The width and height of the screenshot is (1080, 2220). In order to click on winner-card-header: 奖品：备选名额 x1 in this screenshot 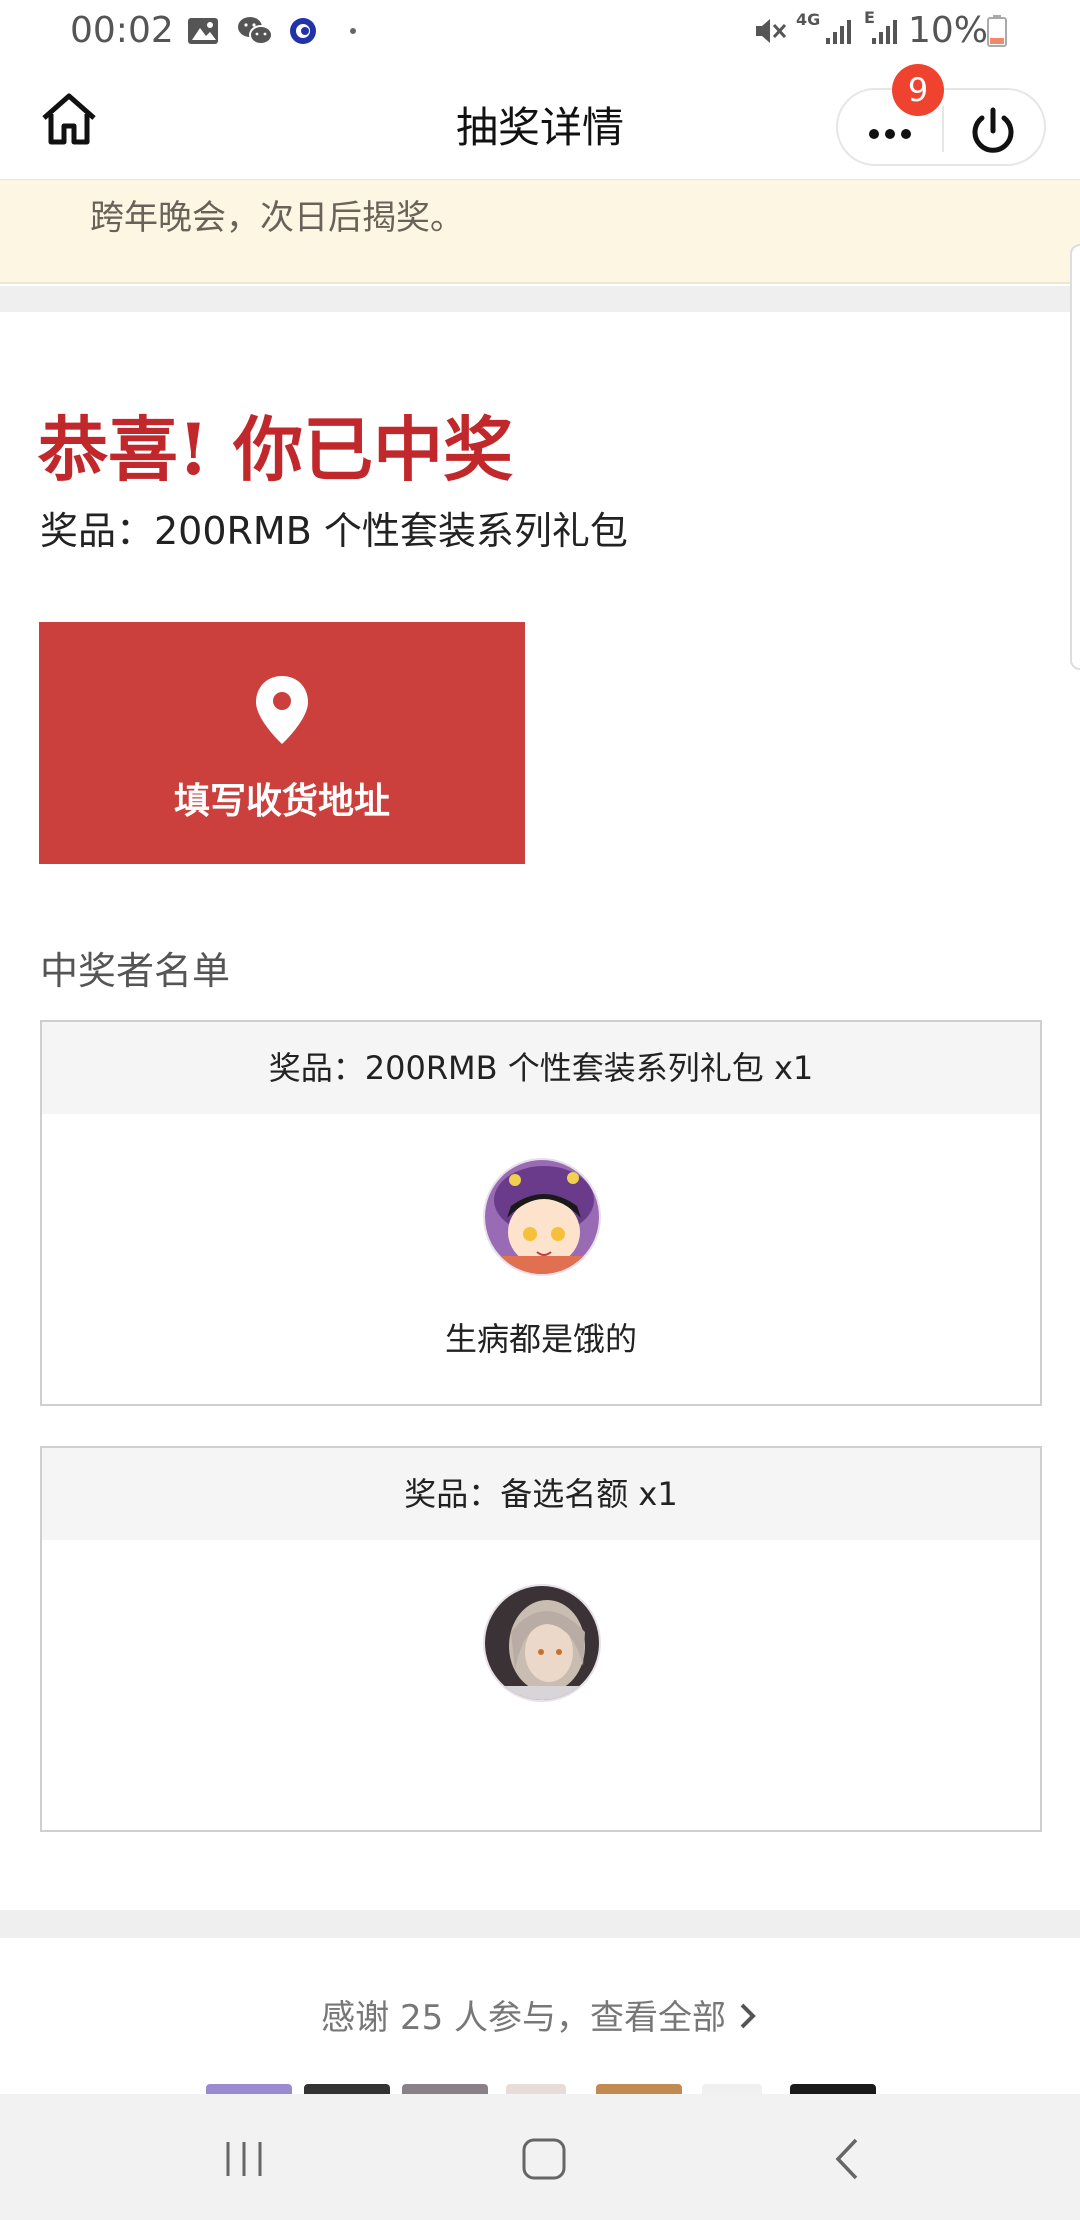, I will do `click(541, 1494)`.